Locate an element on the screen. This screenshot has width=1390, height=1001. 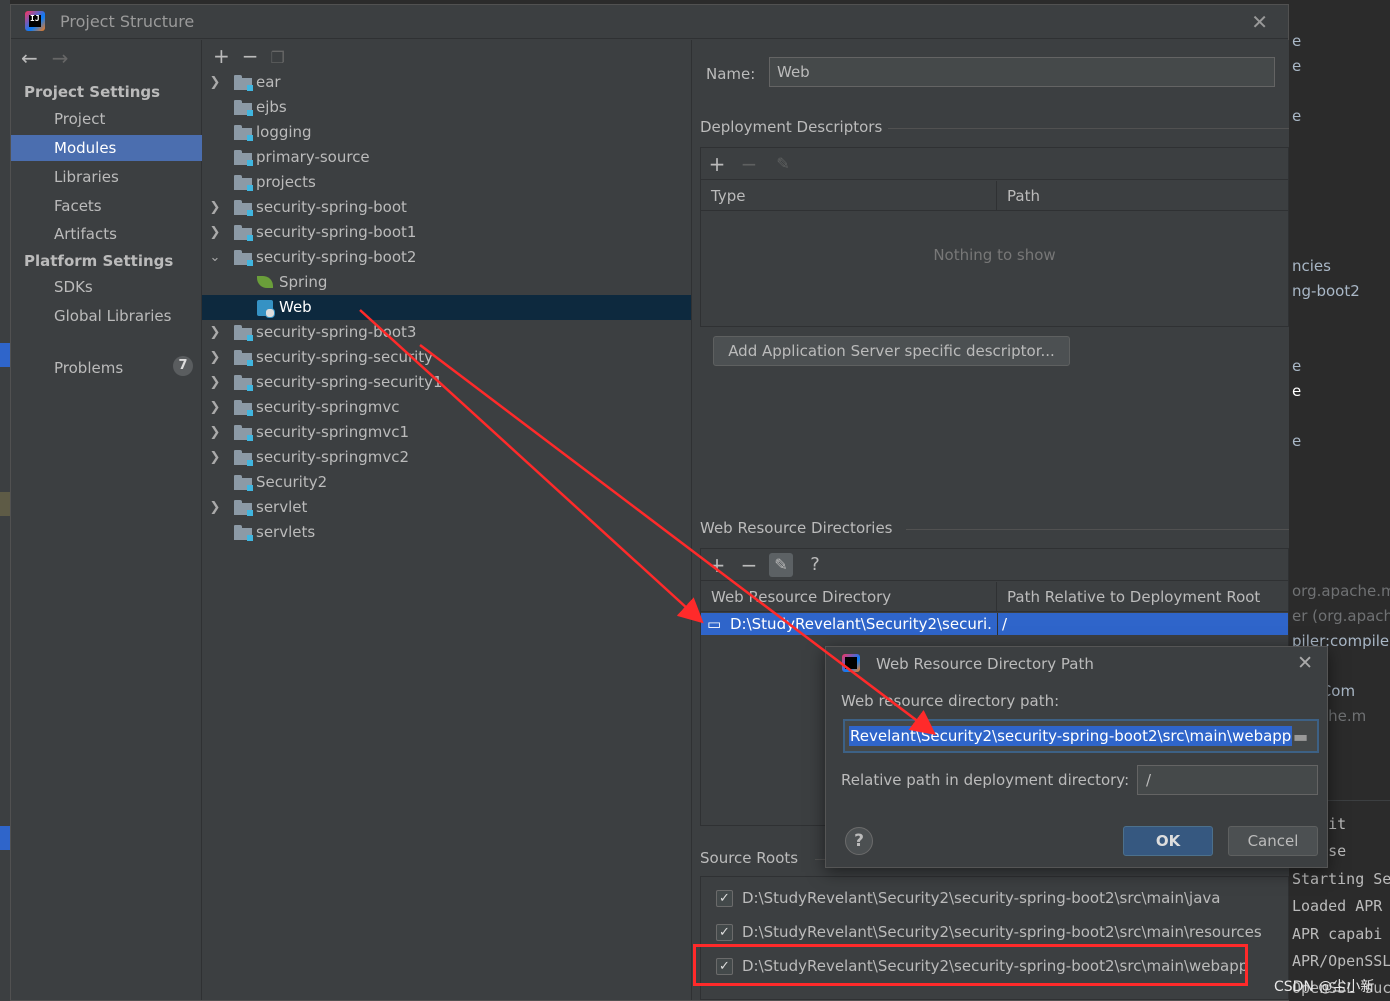
tree-item: ❯ security-springmvc1 is located at coordinates (446, 432).